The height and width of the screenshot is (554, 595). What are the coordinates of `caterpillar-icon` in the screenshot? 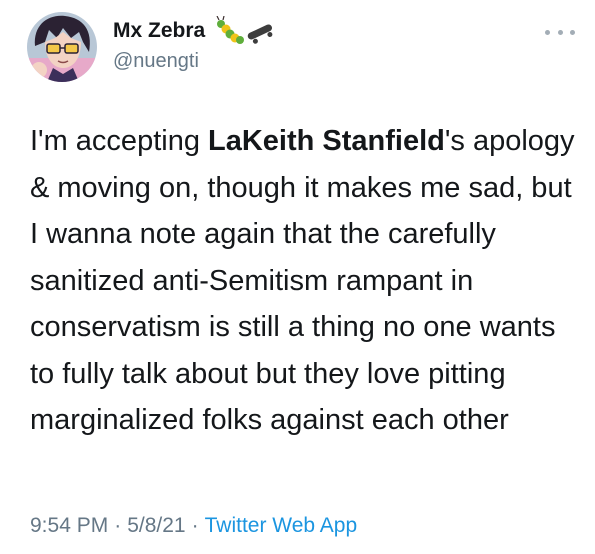 It's located at (230, 30).